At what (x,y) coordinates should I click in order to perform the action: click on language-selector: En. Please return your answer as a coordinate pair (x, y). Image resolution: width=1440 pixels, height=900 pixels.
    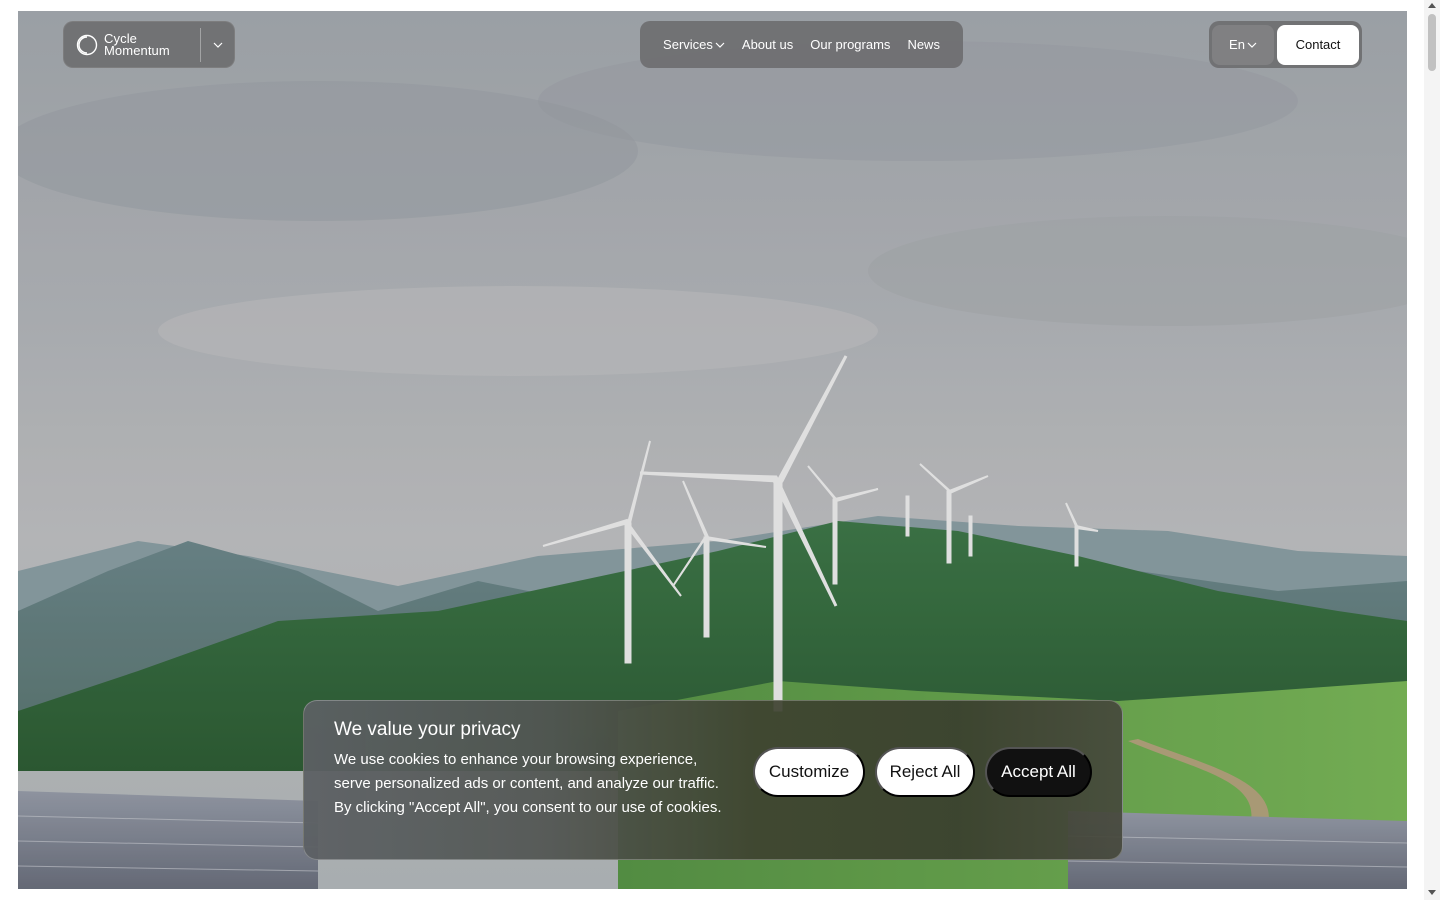
    Looking at the image, I should click on (1243, 44).